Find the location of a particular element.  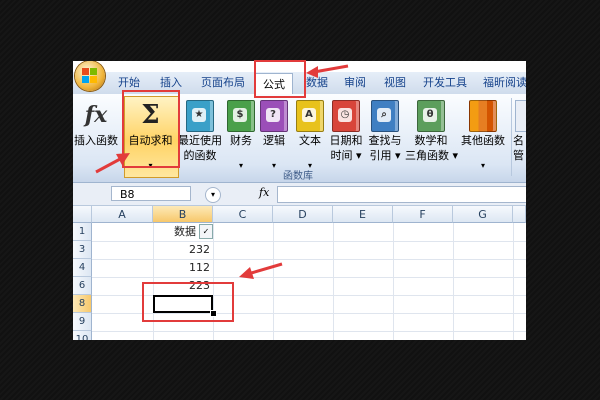

arrow-to-autosum-icon is located at coordinates (112, 163).